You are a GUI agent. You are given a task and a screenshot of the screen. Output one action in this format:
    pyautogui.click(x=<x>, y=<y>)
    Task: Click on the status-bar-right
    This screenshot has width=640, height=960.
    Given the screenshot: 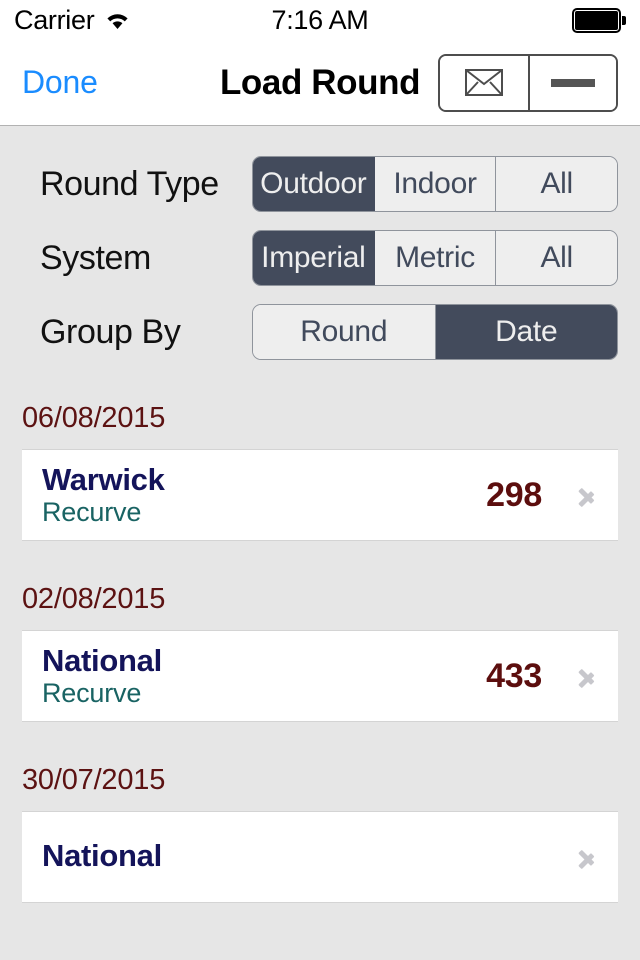 What is the action you would take?
    pyautogui.click(x=599, y=20)
    